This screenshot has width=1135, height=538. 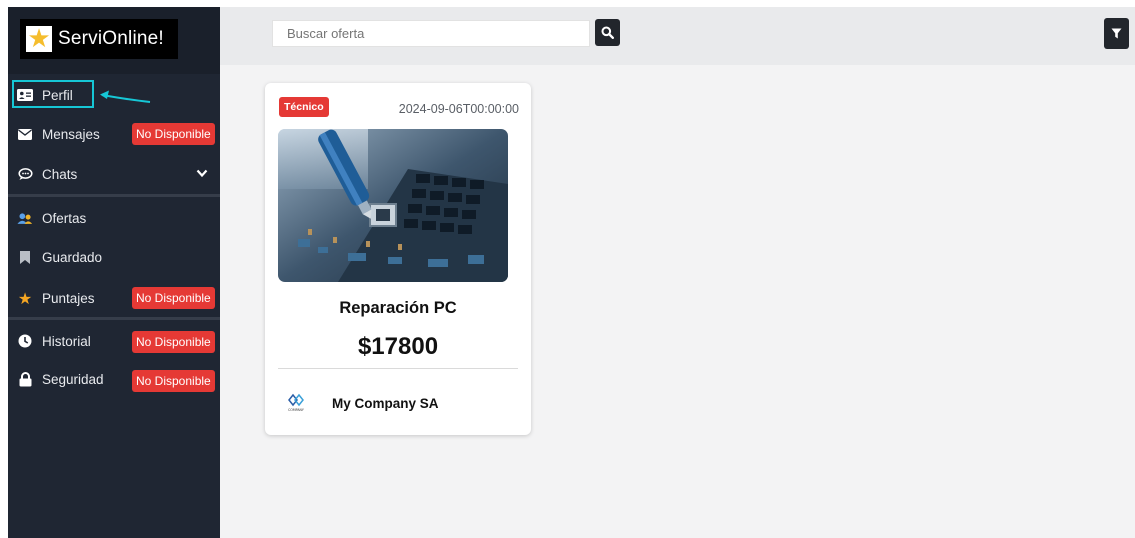 I want to click on offer-date: 2024-09-06T00:00:00, so click(x=458, y=109).